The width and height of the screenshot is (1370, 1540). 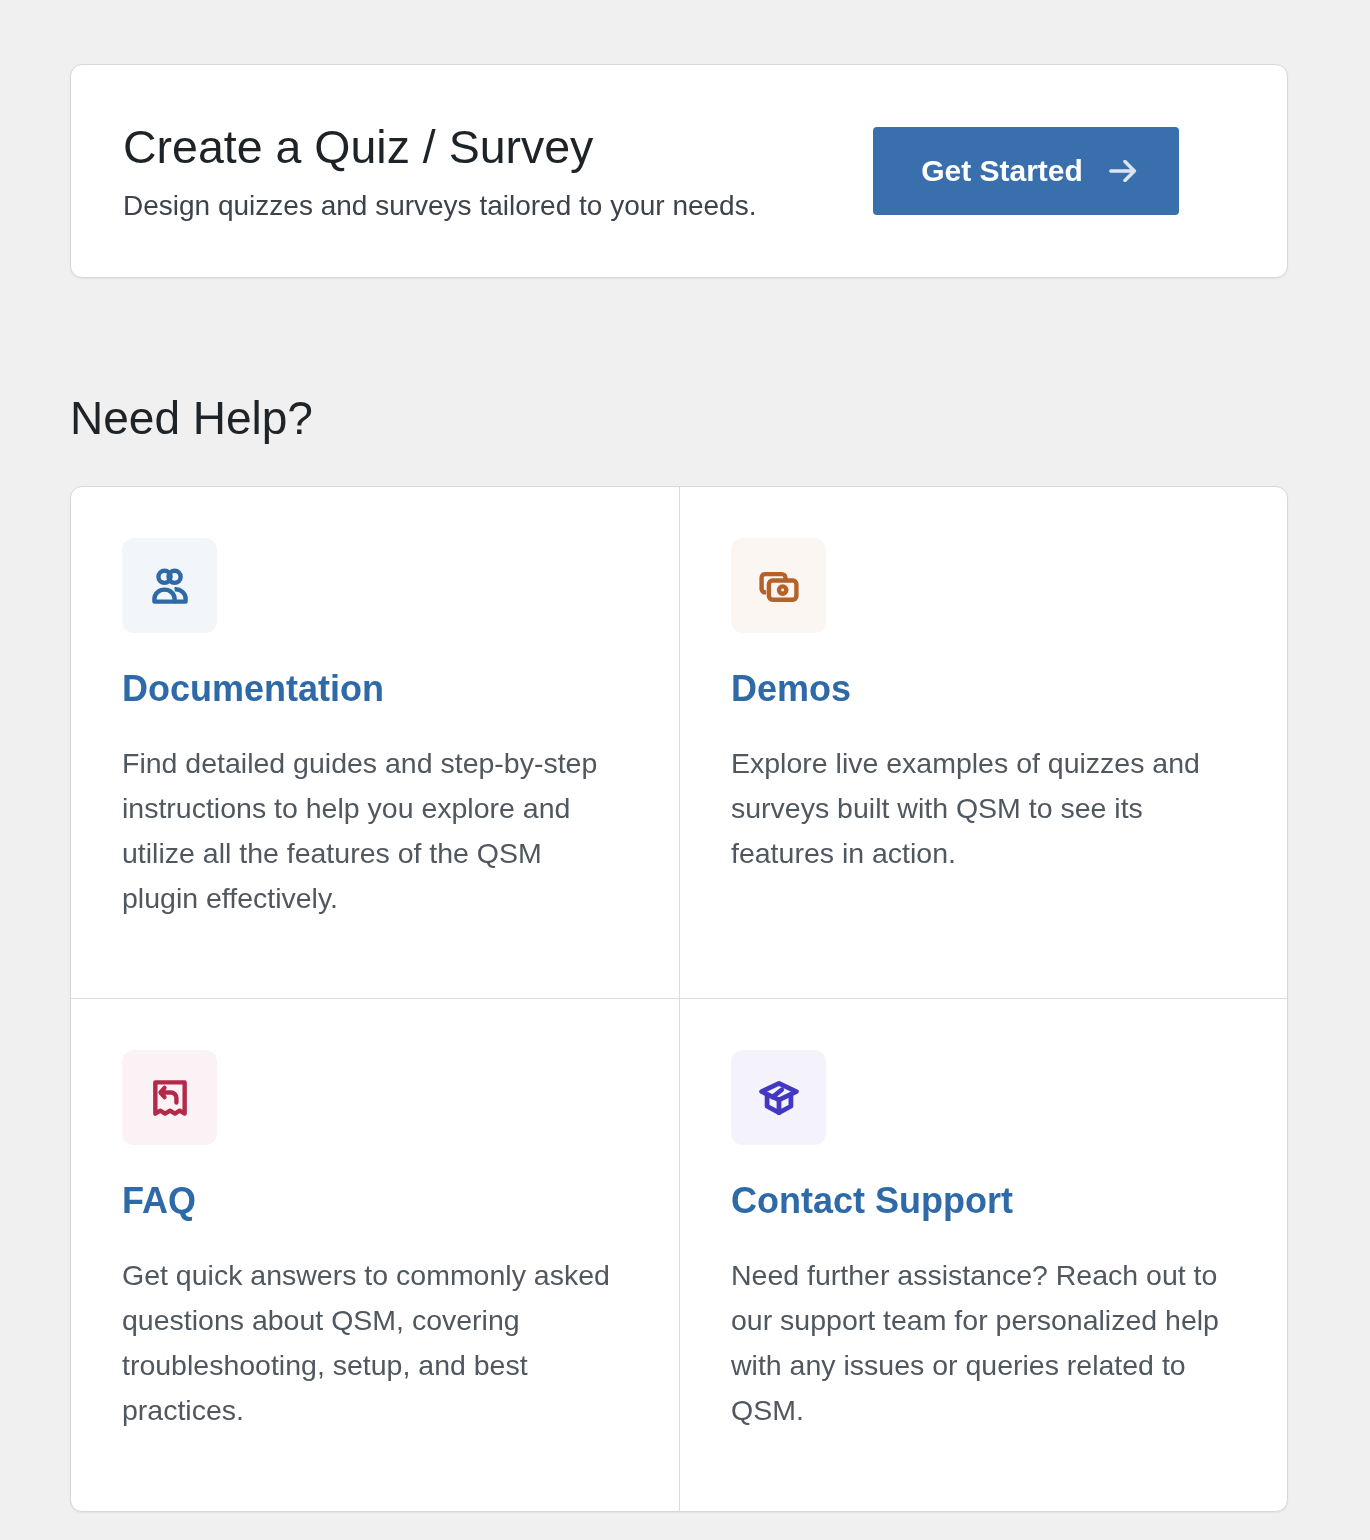 What do you see at coordinates (966, 808) in the screenshot?
I see `help-description: Explore live examples of quizzes and surveys built with QSM to see its features in action.` at bounding box center [966, 808].